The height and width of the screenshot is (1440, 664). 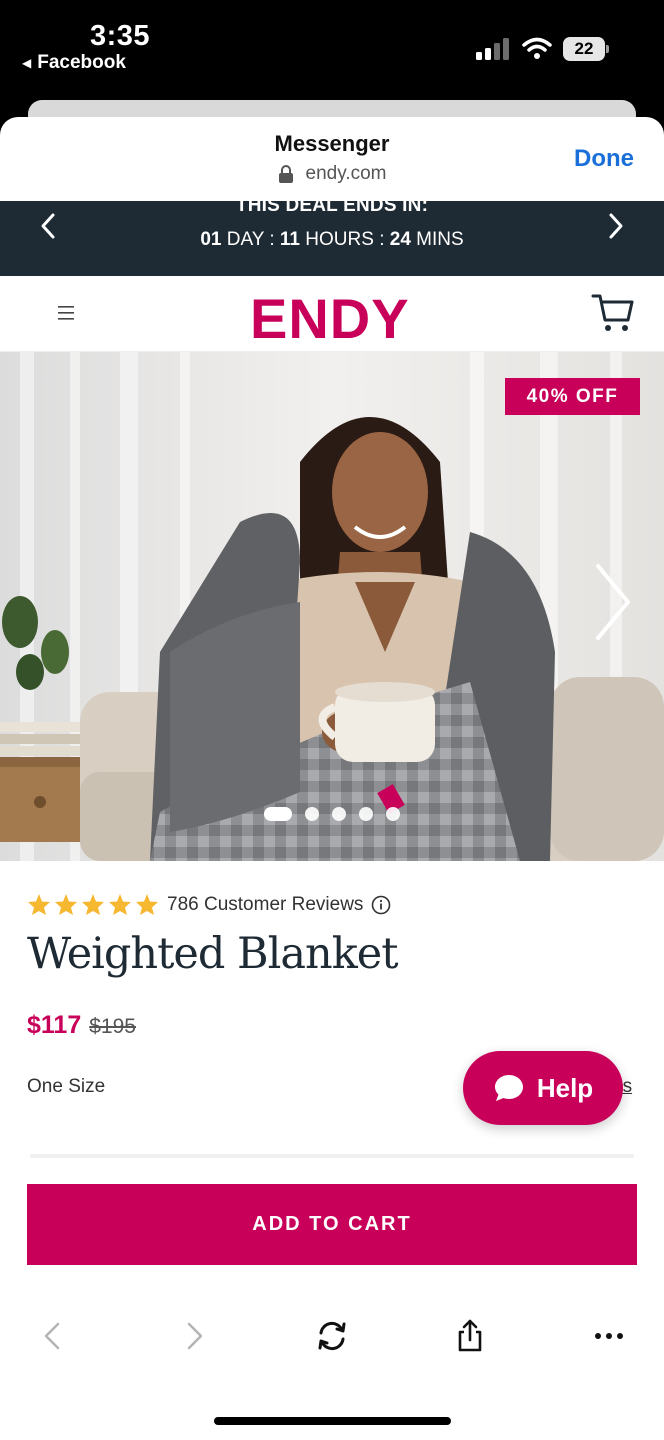 What do you see at coordinates (49, 226) in the screenshot?
I see `banner-prev-chevron-icon` at bounding box center [49, 226].